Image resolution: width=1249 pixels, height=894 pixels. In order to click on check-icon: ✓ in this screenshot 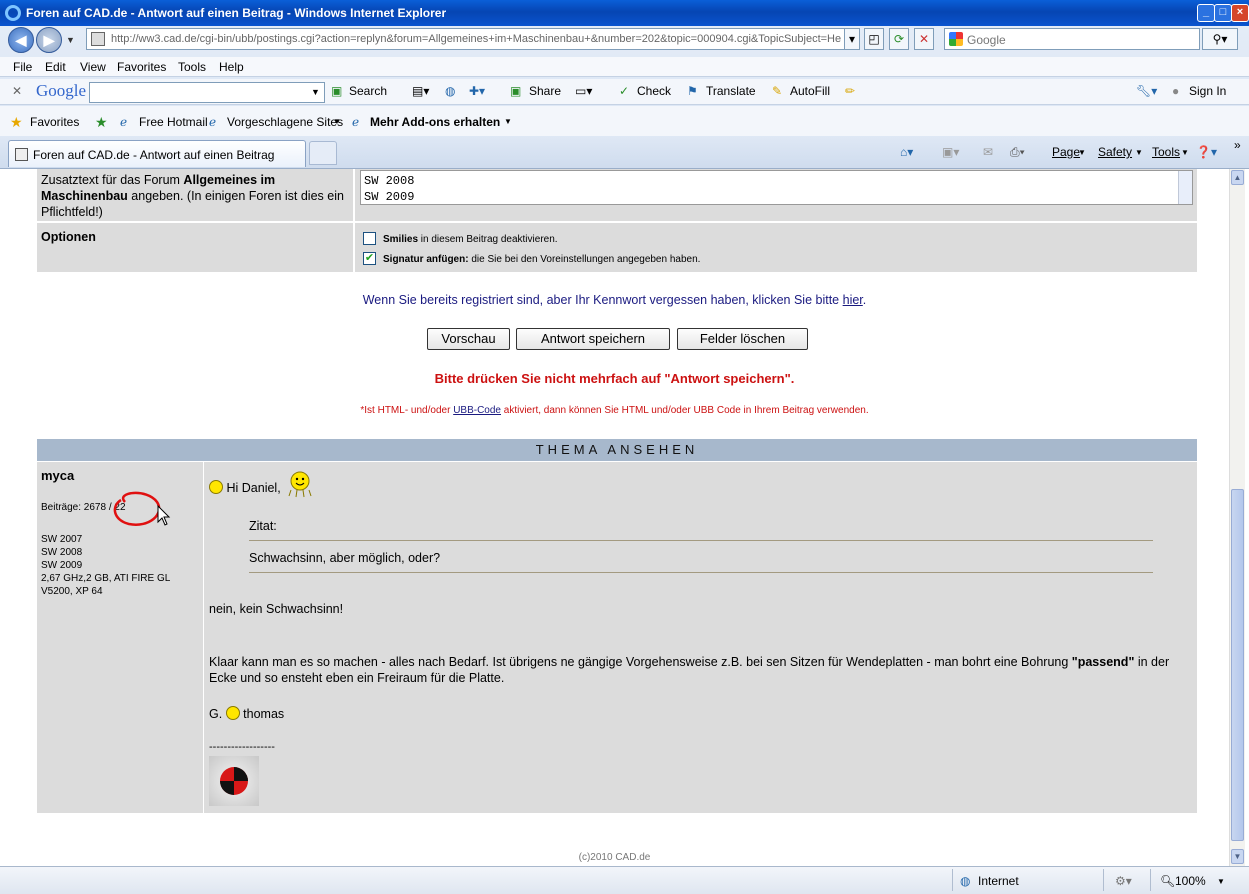, I will do `click(624, 91)`.